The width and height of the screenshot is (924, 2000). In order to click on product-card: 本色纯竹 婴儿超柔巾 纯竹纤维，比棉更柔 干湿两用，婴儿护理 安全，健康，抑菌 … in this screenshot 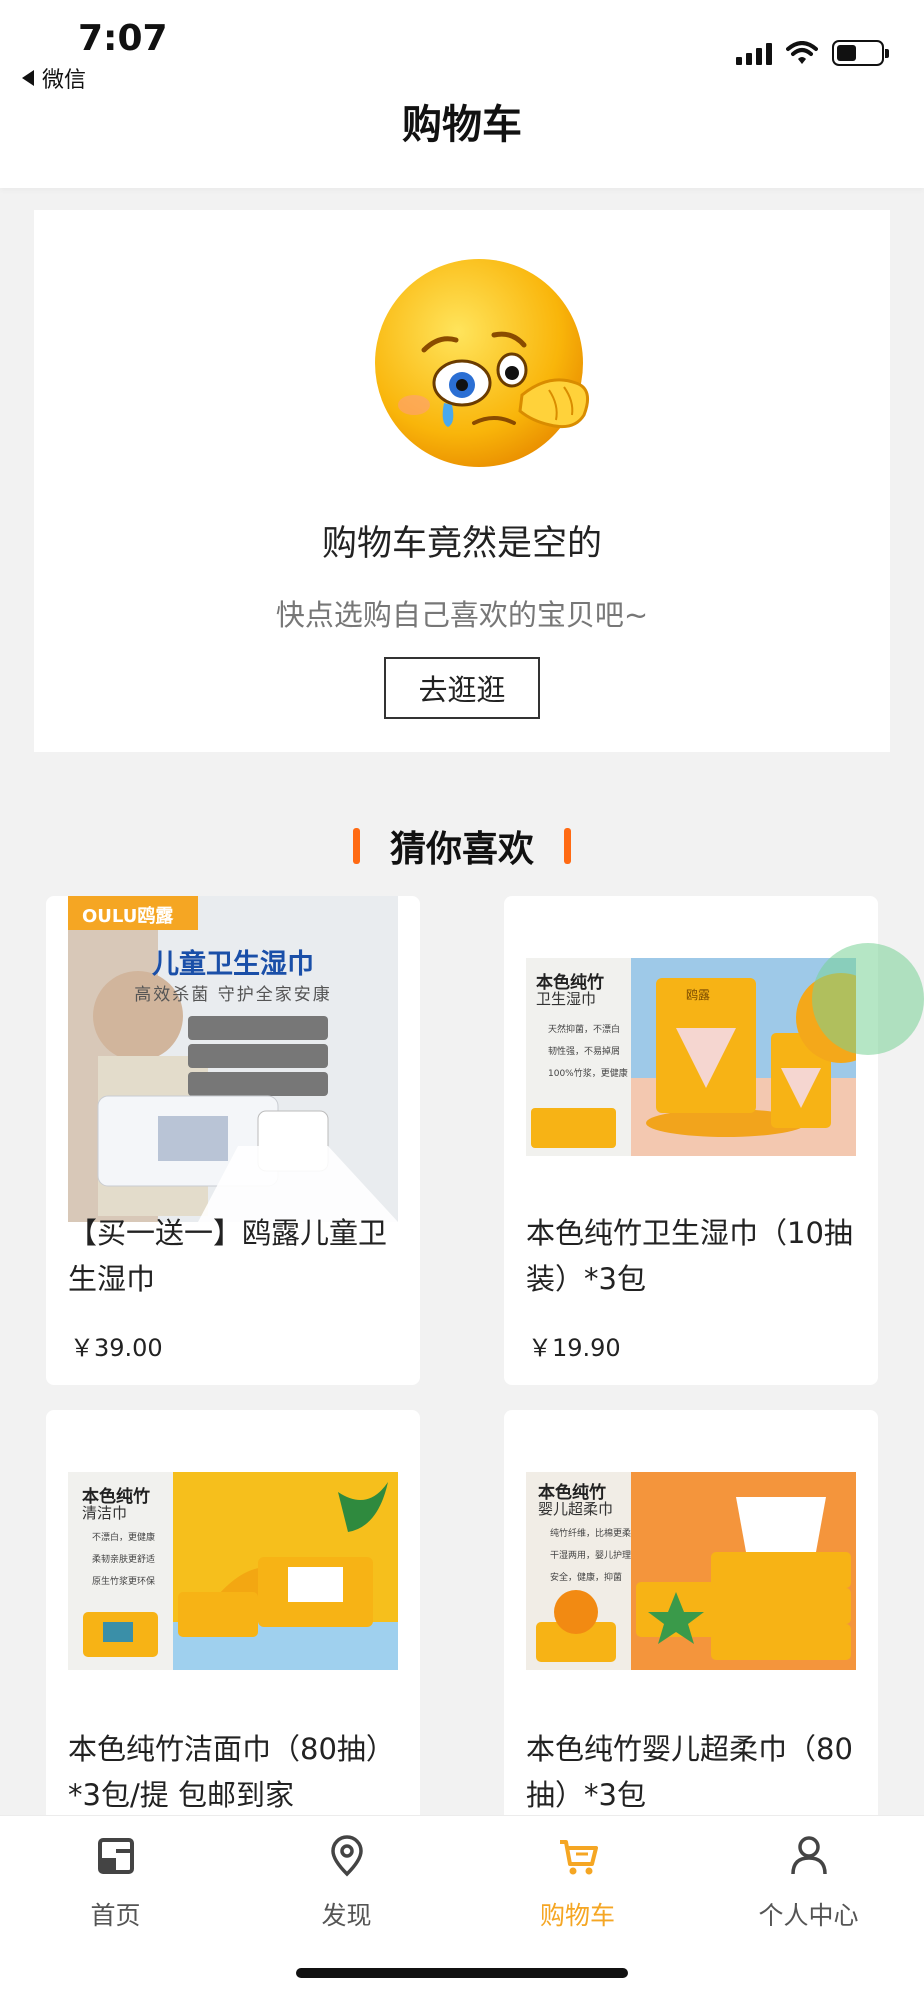, I will do `click(691, 1620)`.